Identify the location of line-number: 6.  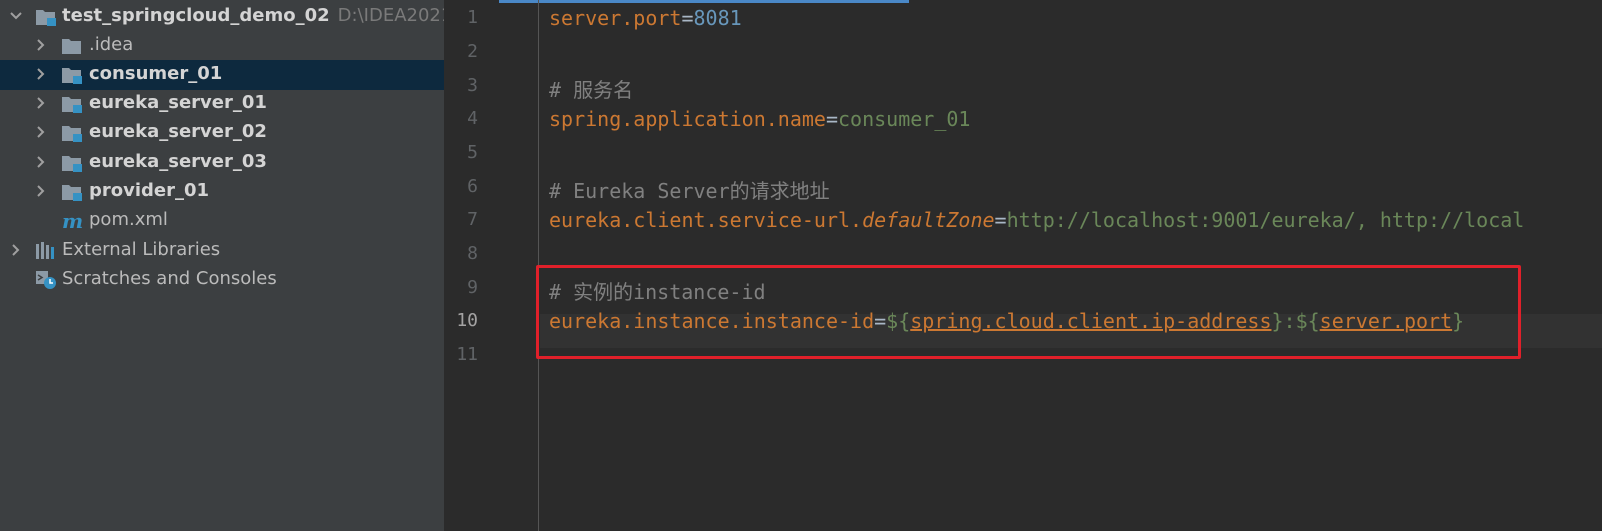
(472, 186).